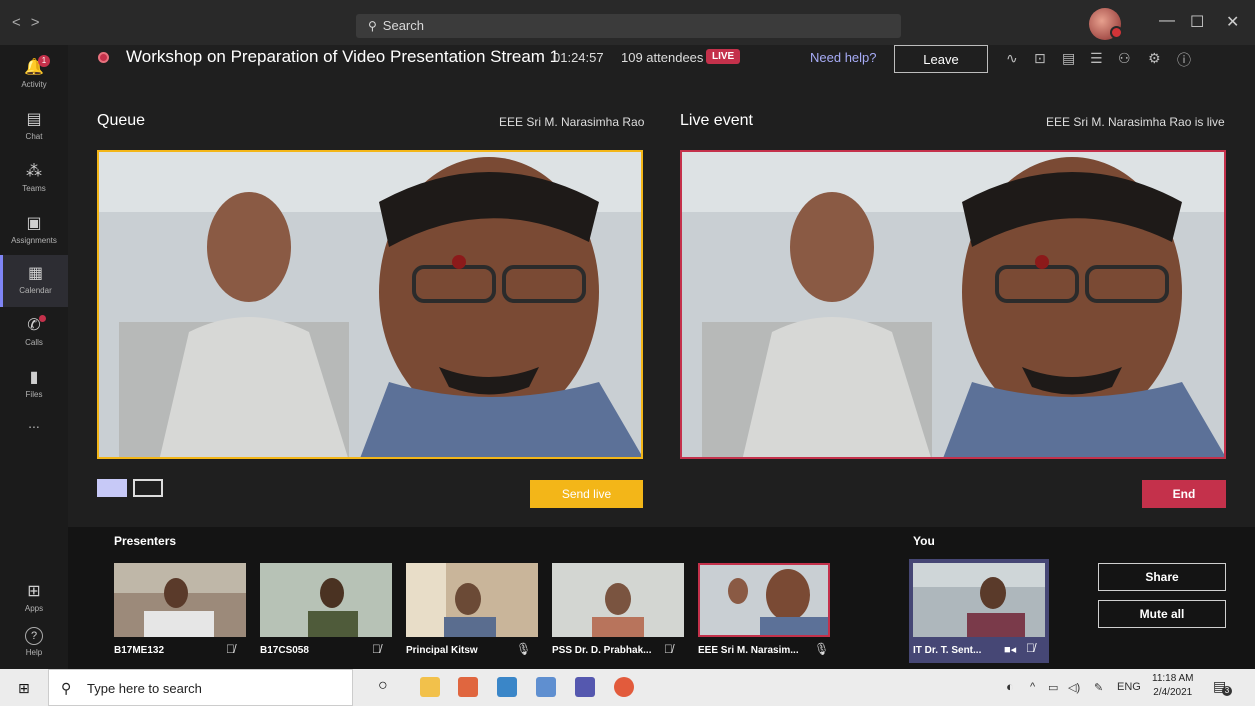 Image resolution: width=1255 pixels, height=706 pixels. I want to click on clock: 11:18 AM 2/4/2021, so click(1173, 686).